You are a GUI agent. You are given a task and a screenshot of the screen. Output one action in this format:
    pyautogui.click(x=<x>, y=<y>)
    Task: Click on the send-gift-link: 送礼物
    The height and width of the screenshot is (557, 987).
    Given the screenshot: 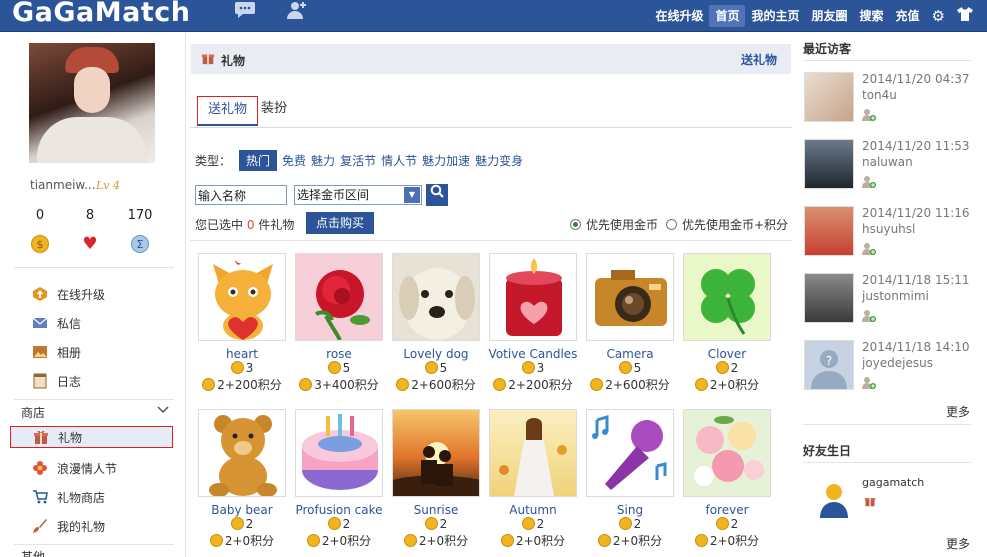 What is the action you would take?
    pyautogui.click(x=759, y=59)
    